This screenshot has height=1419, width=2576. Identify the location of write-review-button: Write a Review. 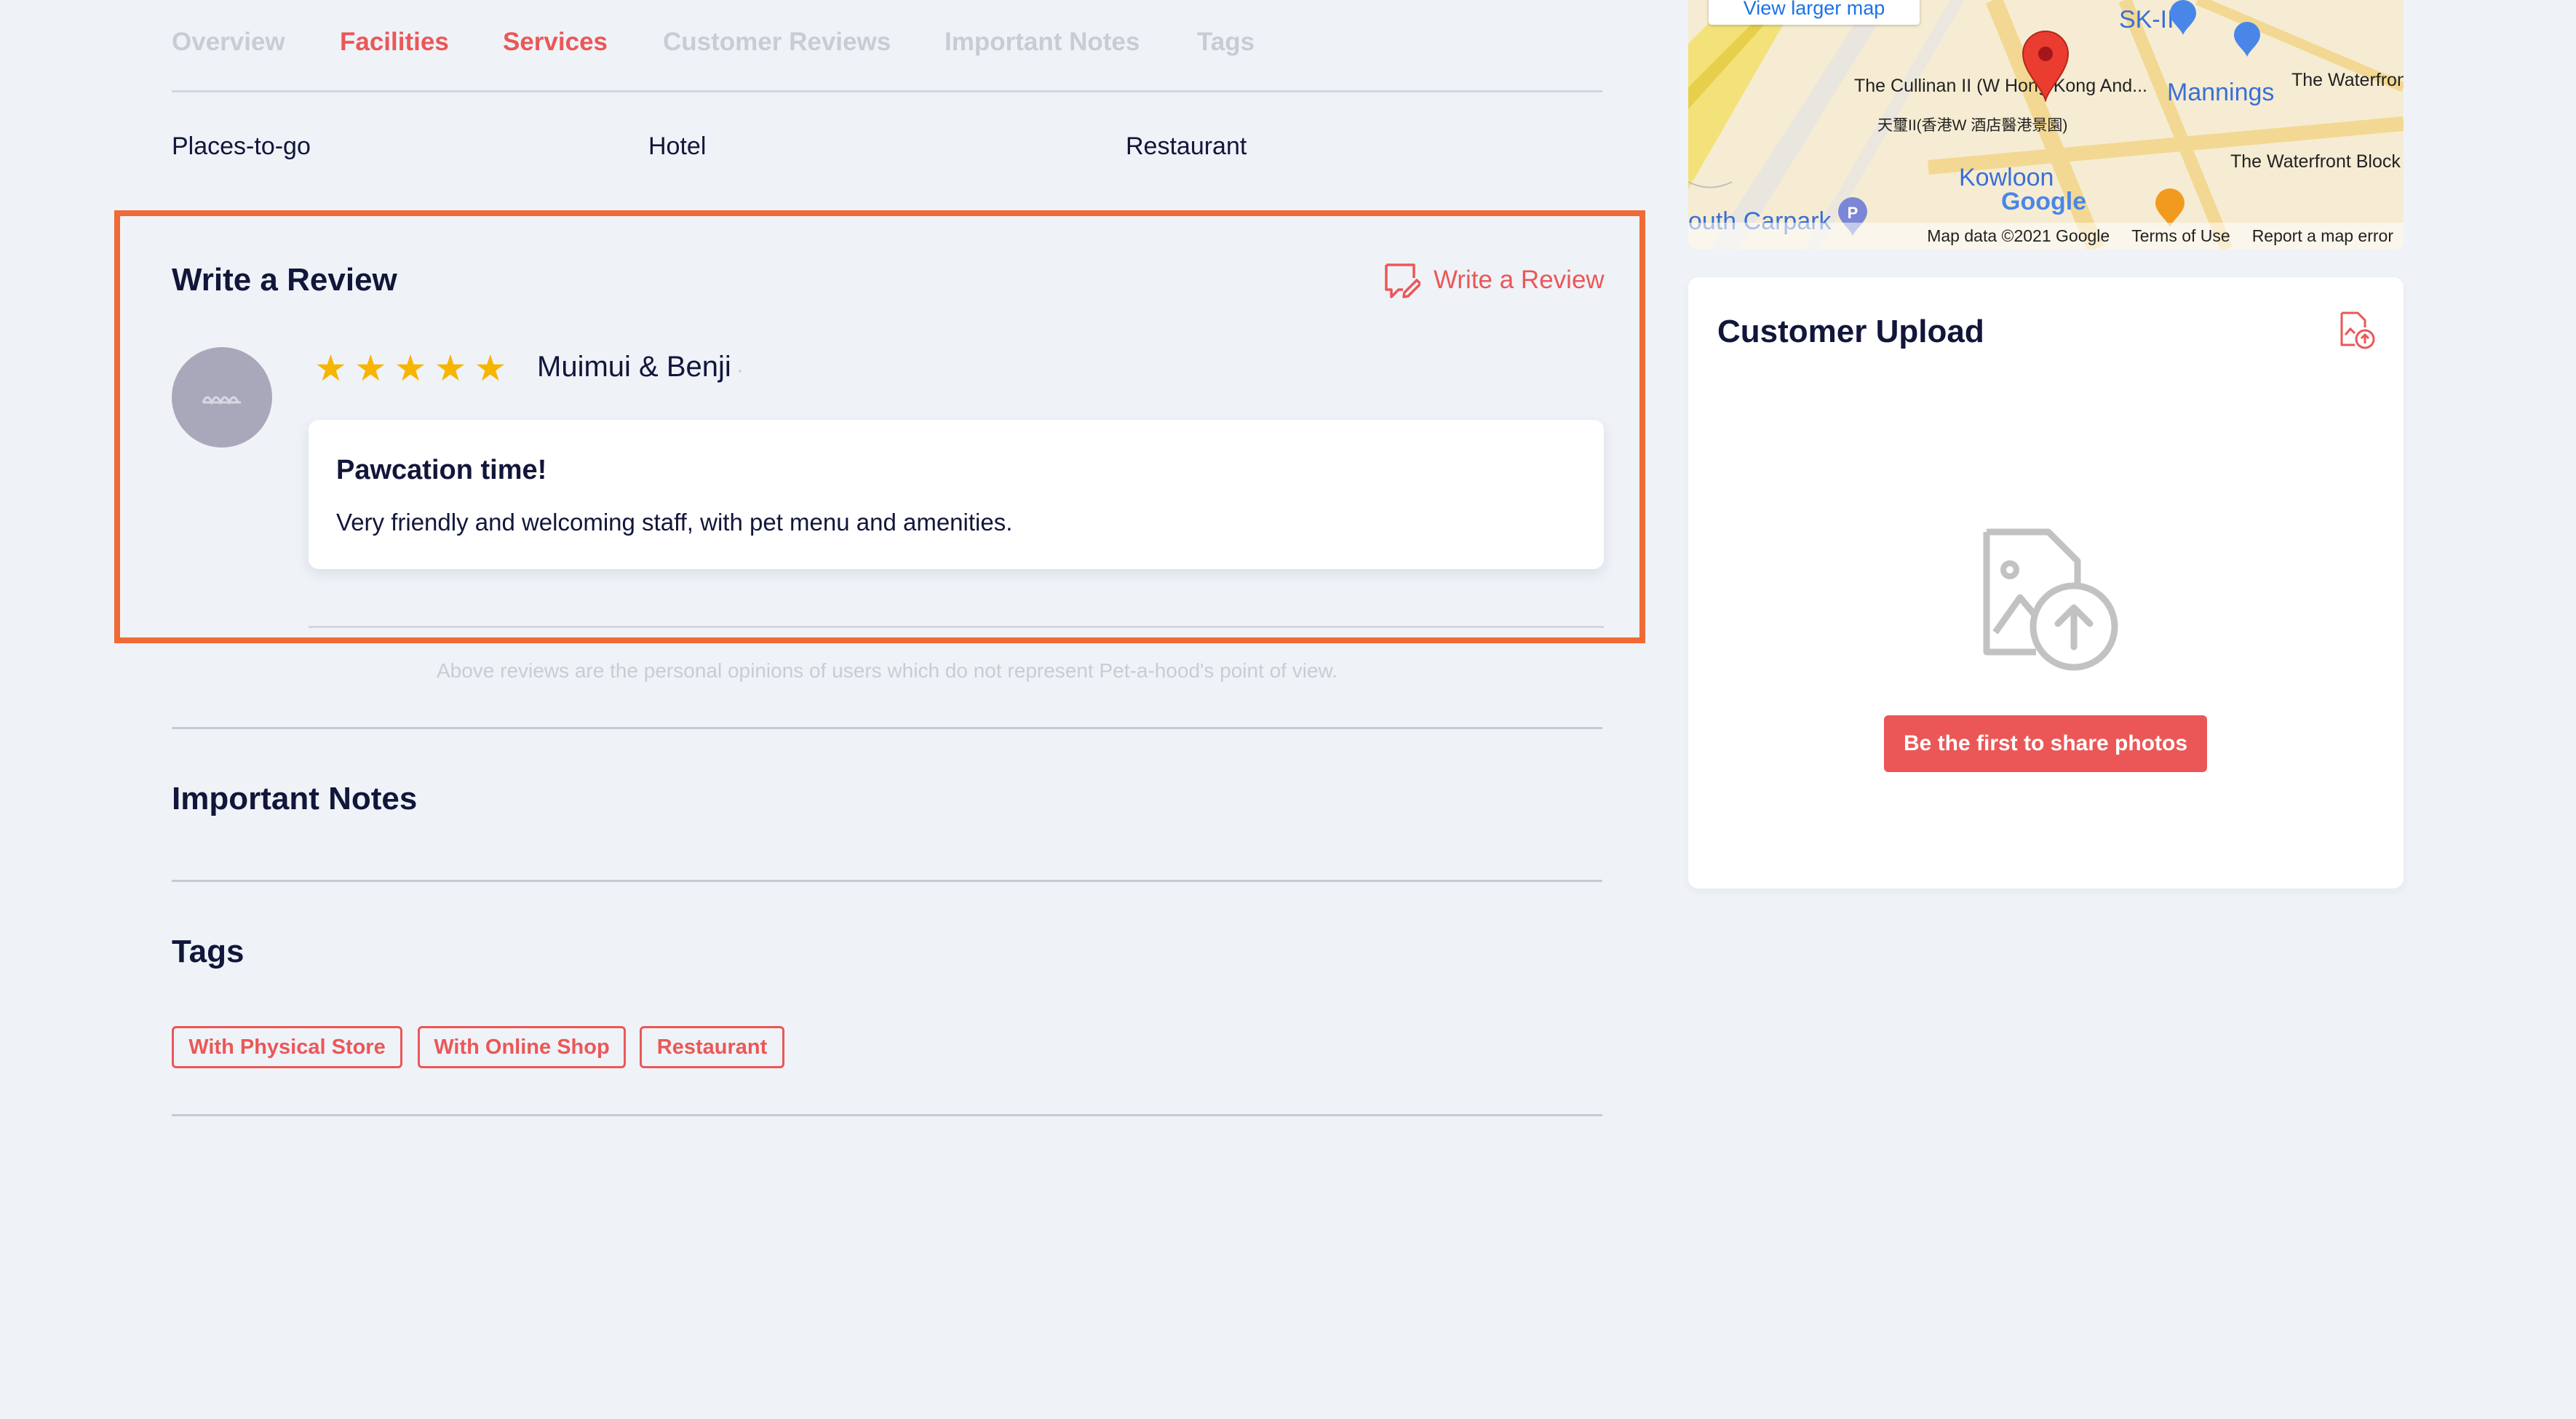
(1494, 280).